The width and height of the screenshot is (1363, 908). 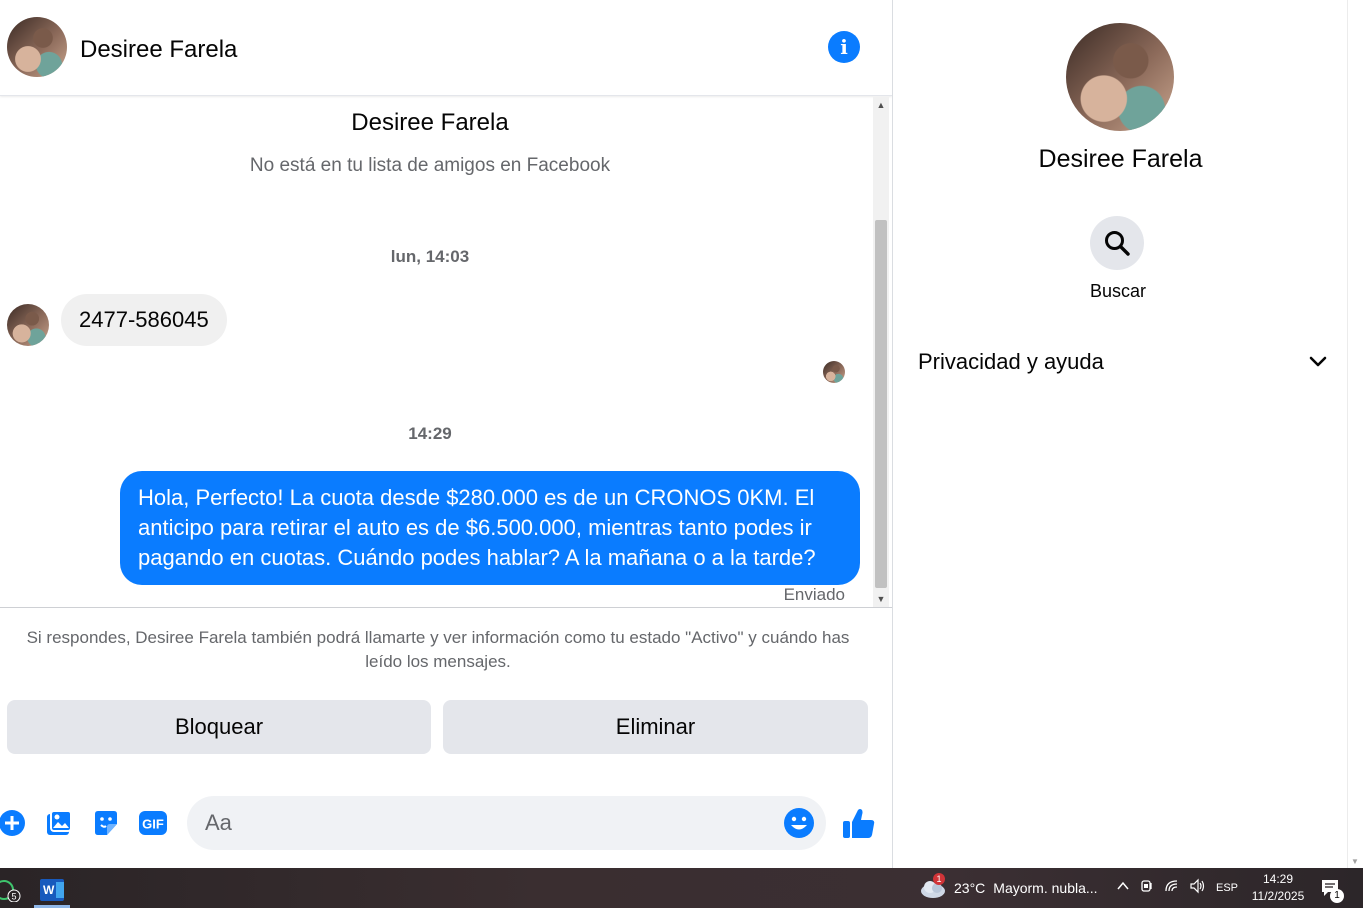 I want to click on search-label: Buscar, so click(x=1118, y=291).